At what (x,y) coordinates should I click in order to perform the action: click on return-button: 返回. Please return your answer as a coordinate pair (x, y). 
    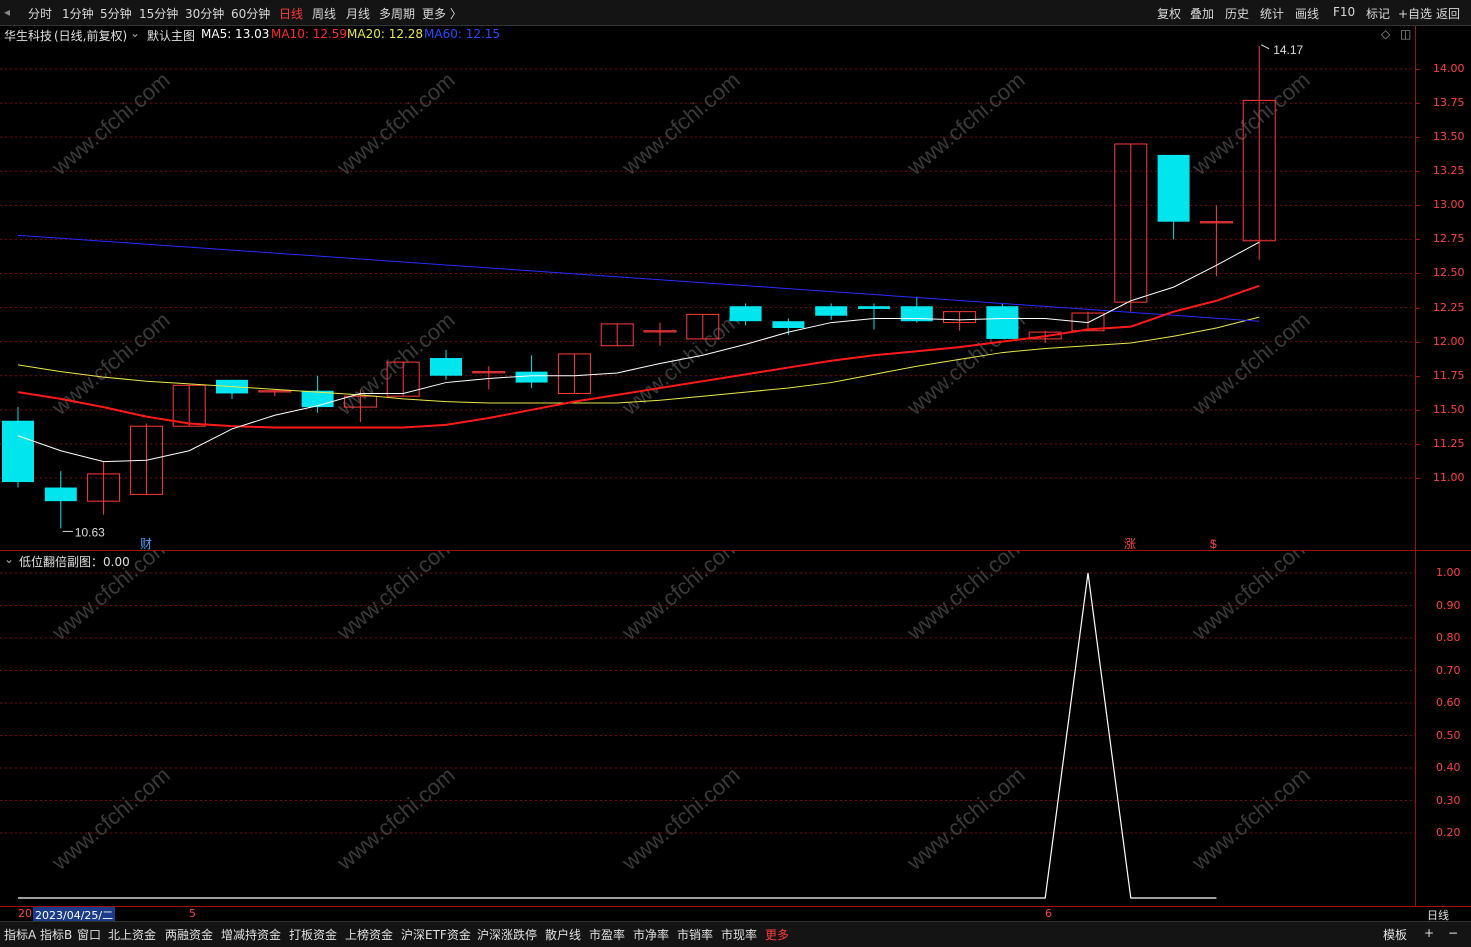
    Looking at the image, I should click on (1448, 13).